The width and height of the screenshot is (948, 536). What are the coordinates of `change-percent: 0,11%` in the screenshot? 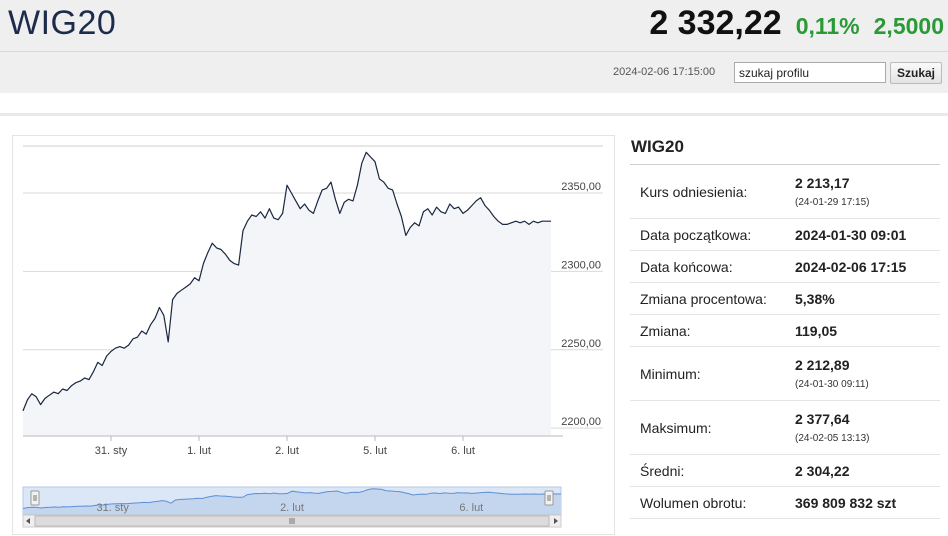 It's located at (827, 26).